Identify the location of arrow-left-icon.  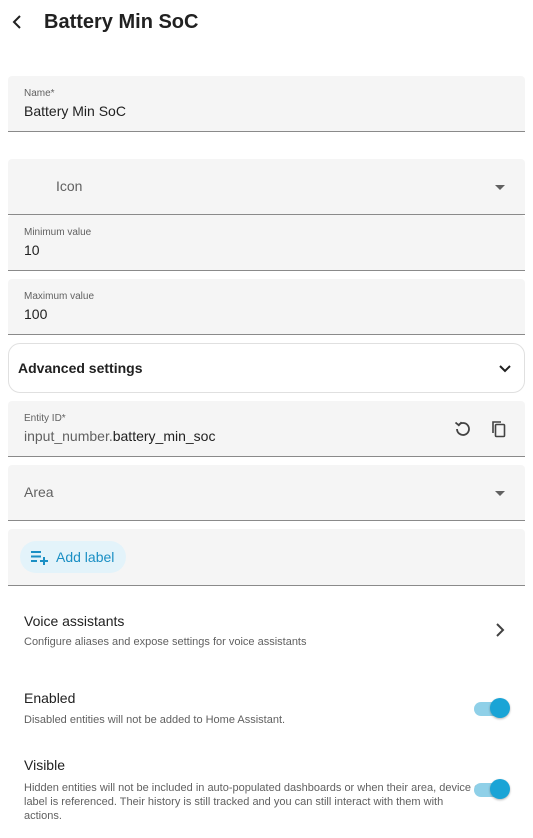
(16, 22).